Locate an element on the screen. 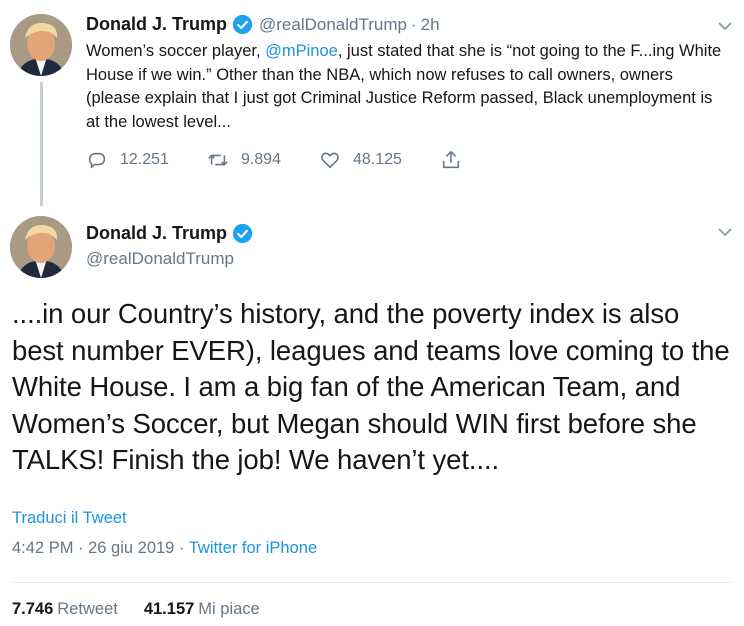 This screenshot has height=626, width=744. tweet1-header: Donald J. Trump @realDonaldTrump · 2h is located at coordinates (263, 24).